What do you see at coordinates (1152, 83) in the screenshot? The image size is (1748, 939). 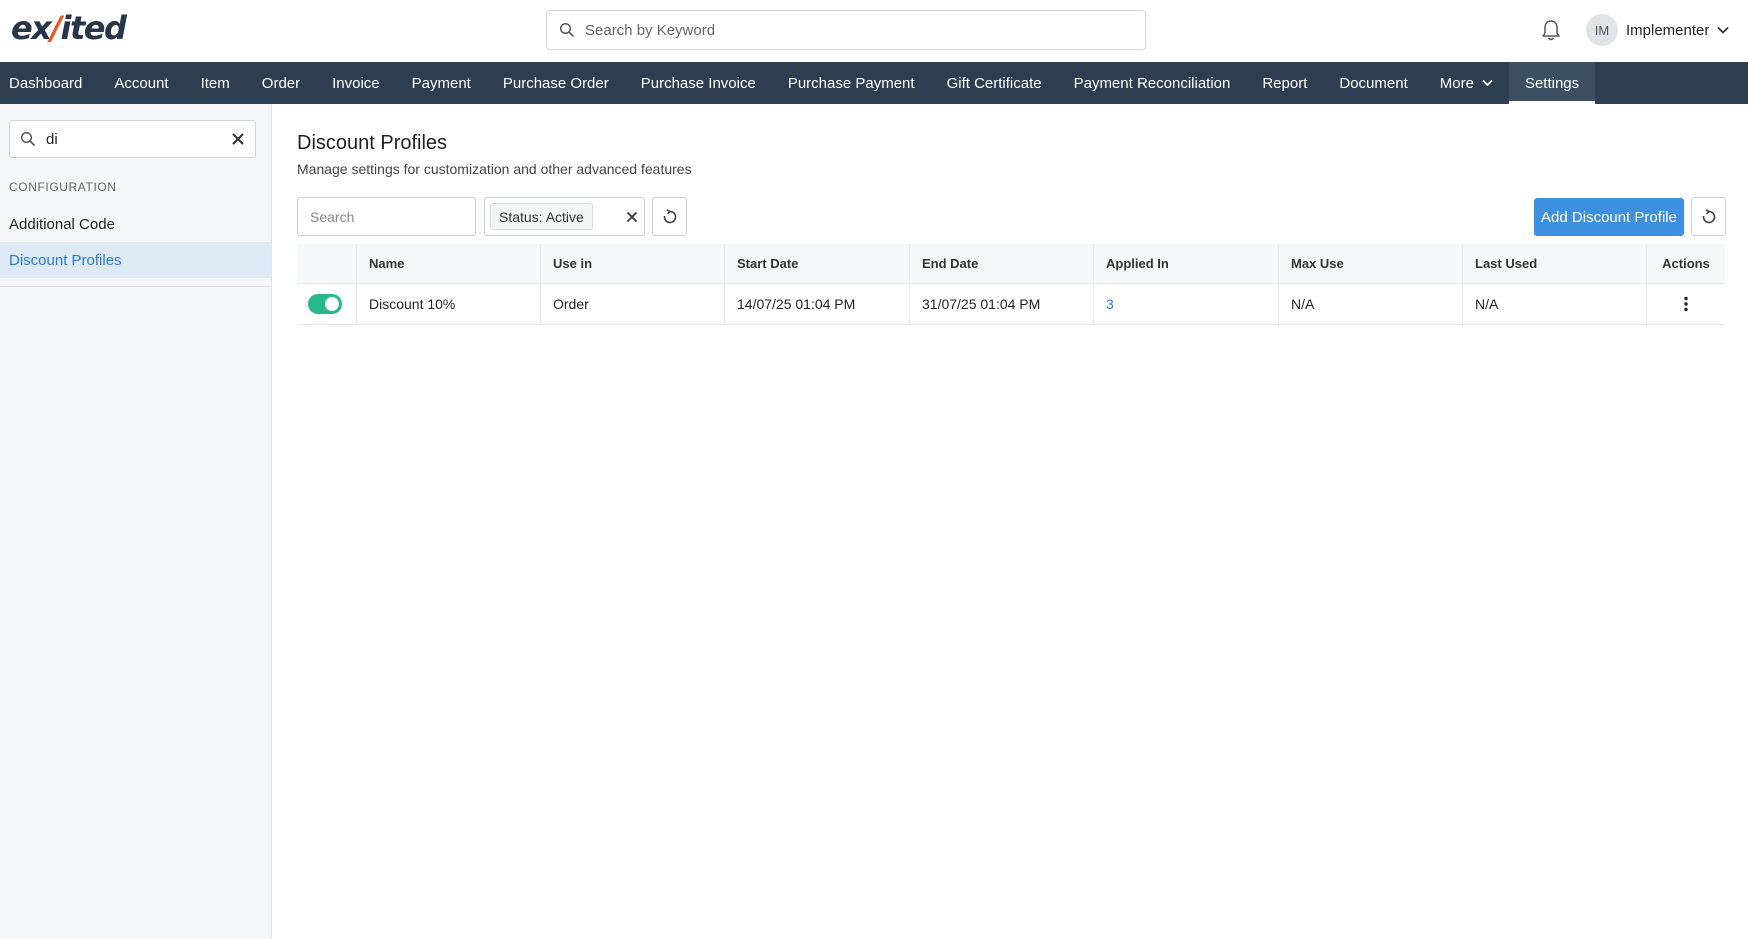 I see `nav-payment-reconciliation: Payment Reconciliation` at bounding box center [1152, 83].